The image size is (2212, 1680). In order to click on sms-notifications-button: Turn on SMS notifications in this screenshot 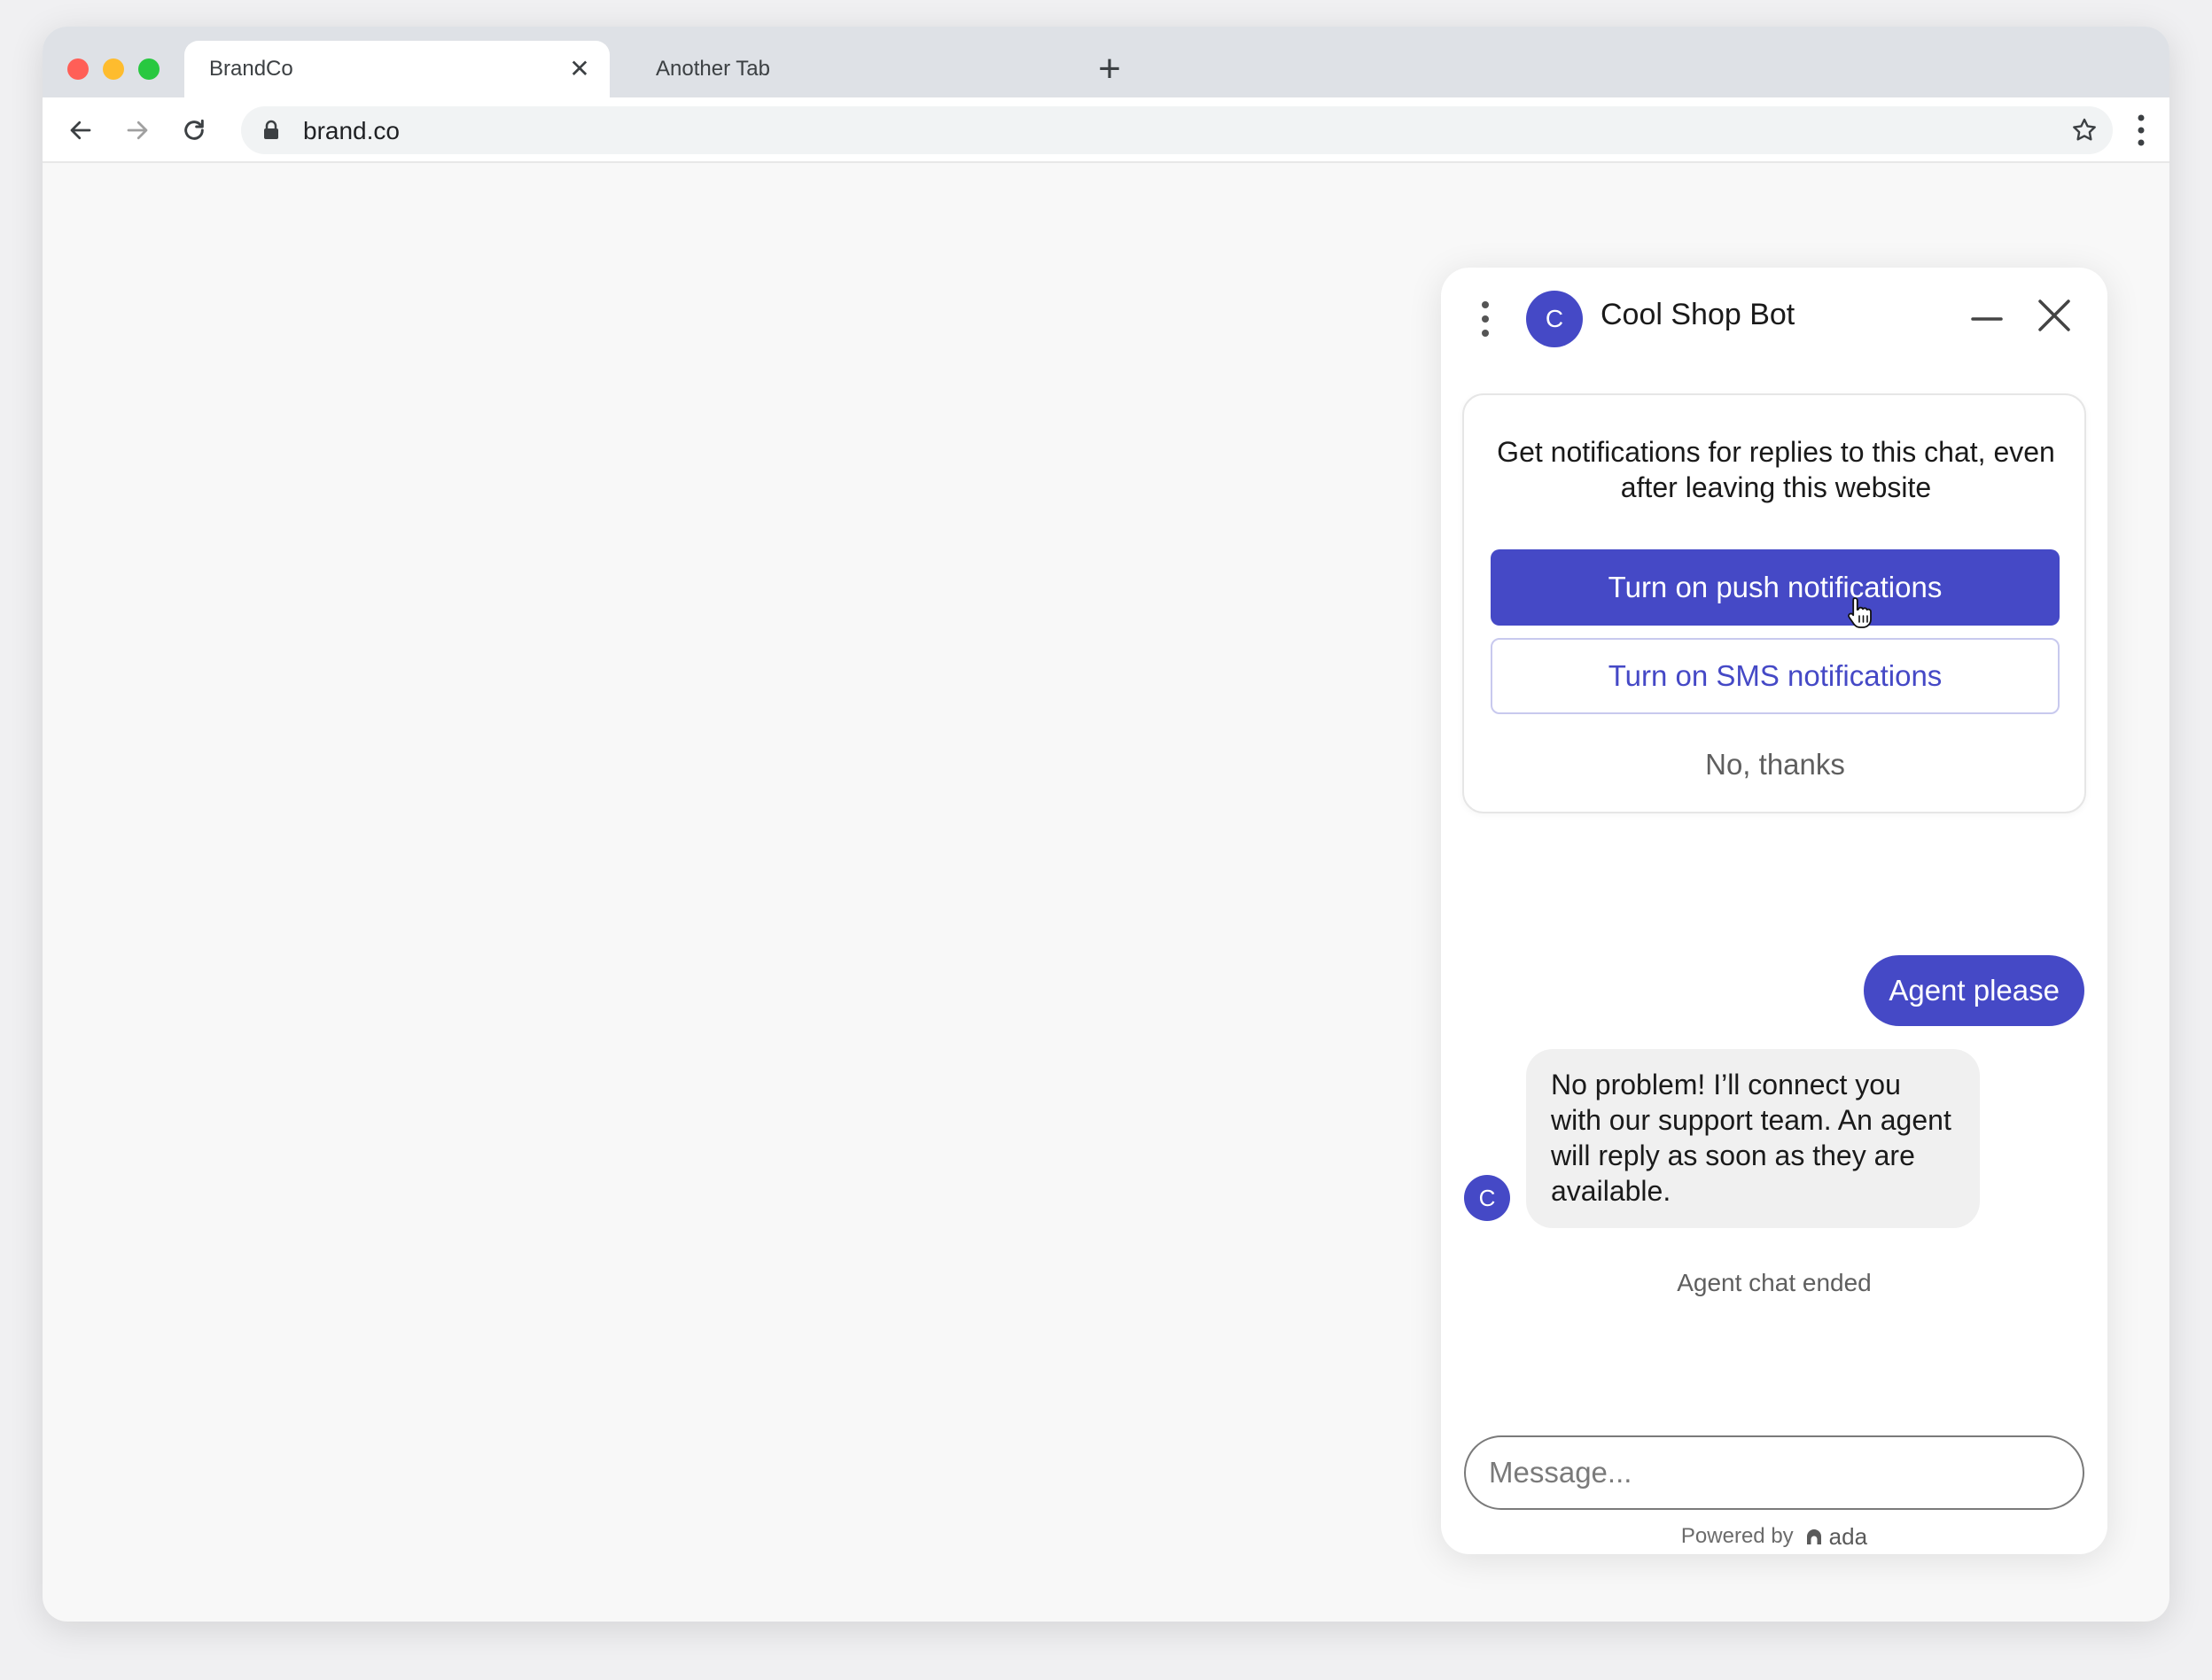, I will do `click(1775, 676)`.